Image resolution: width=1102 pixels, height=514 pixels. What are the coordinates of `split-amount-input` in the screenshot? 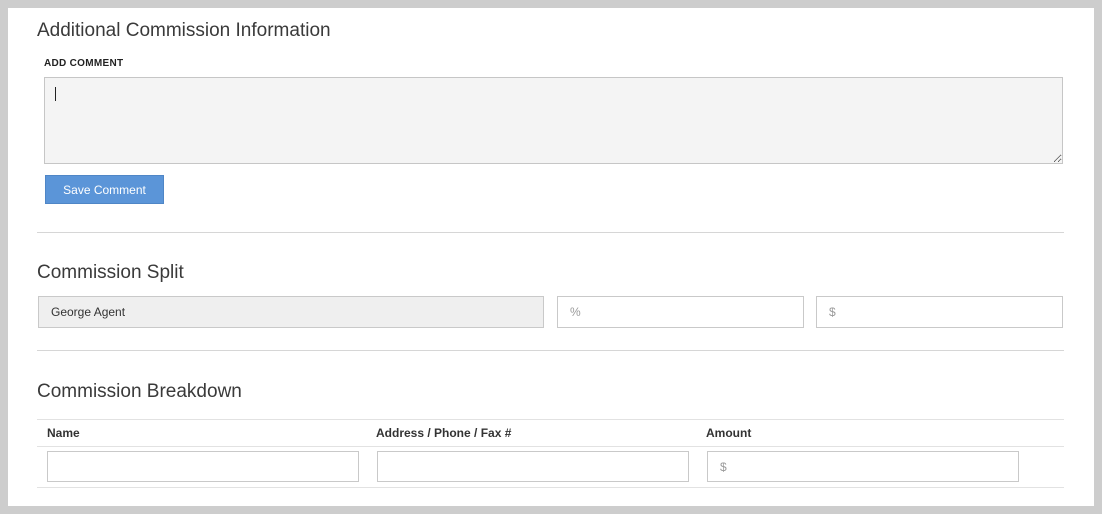 It's located at (939, 312).